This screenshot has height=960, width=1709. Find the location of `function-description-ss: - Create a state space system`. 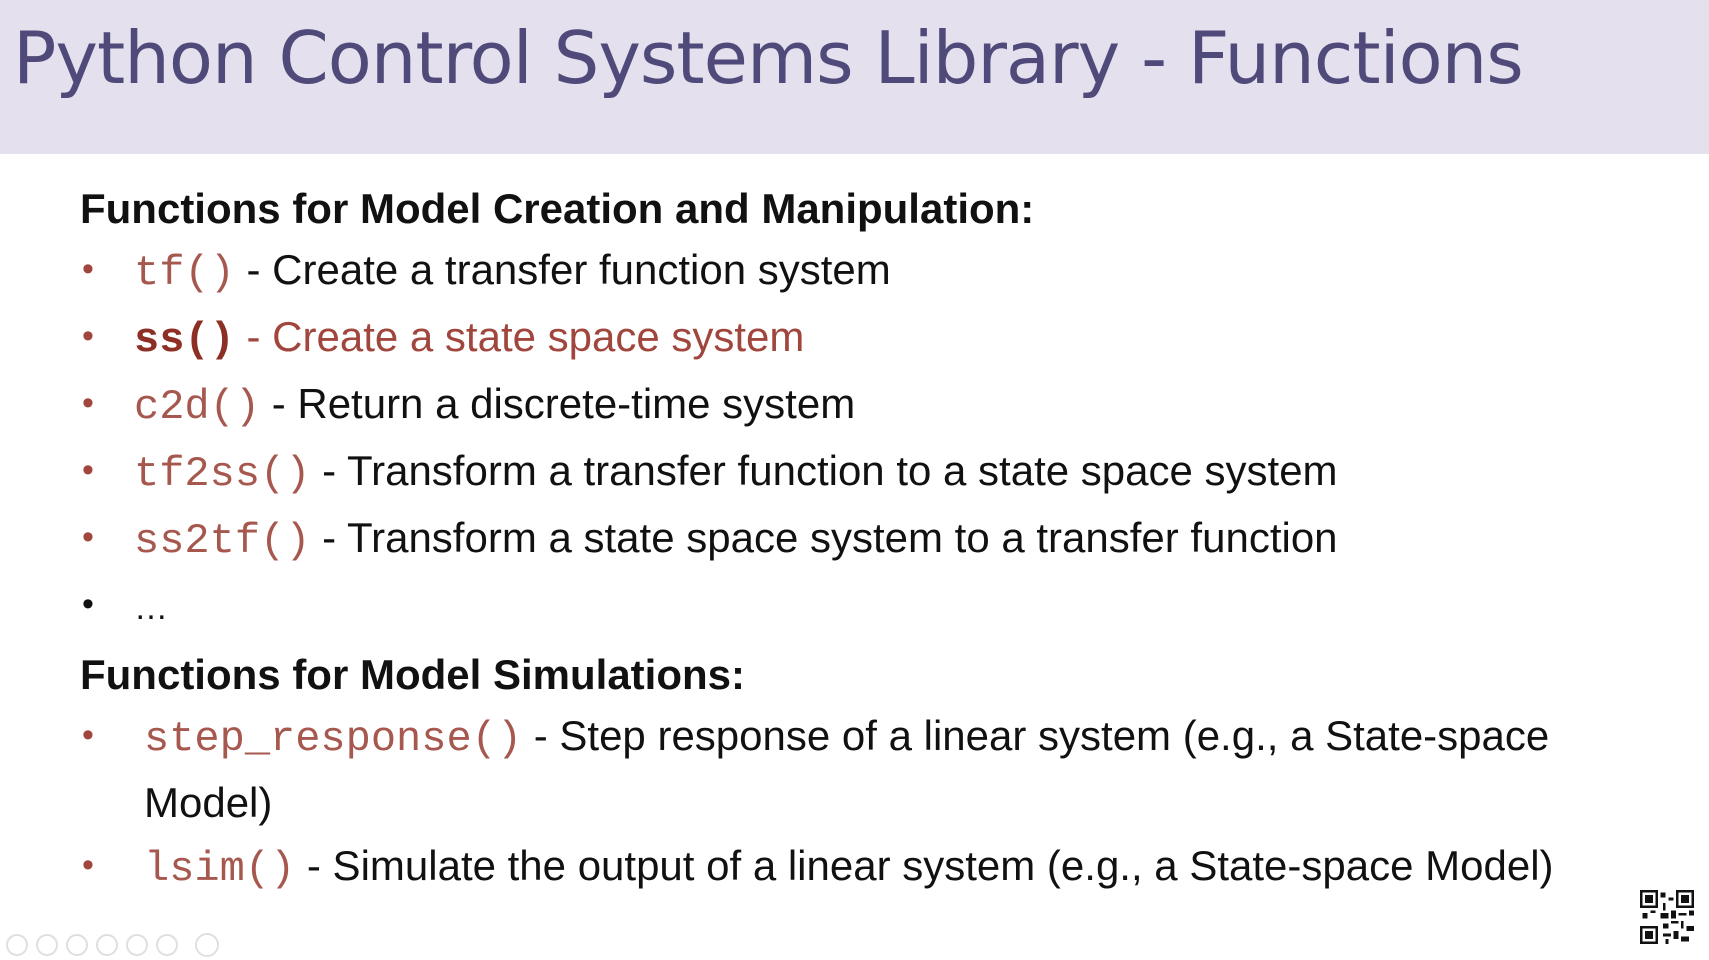

function-description-ss: - Create a state space system is located at coordinates (525, 336).